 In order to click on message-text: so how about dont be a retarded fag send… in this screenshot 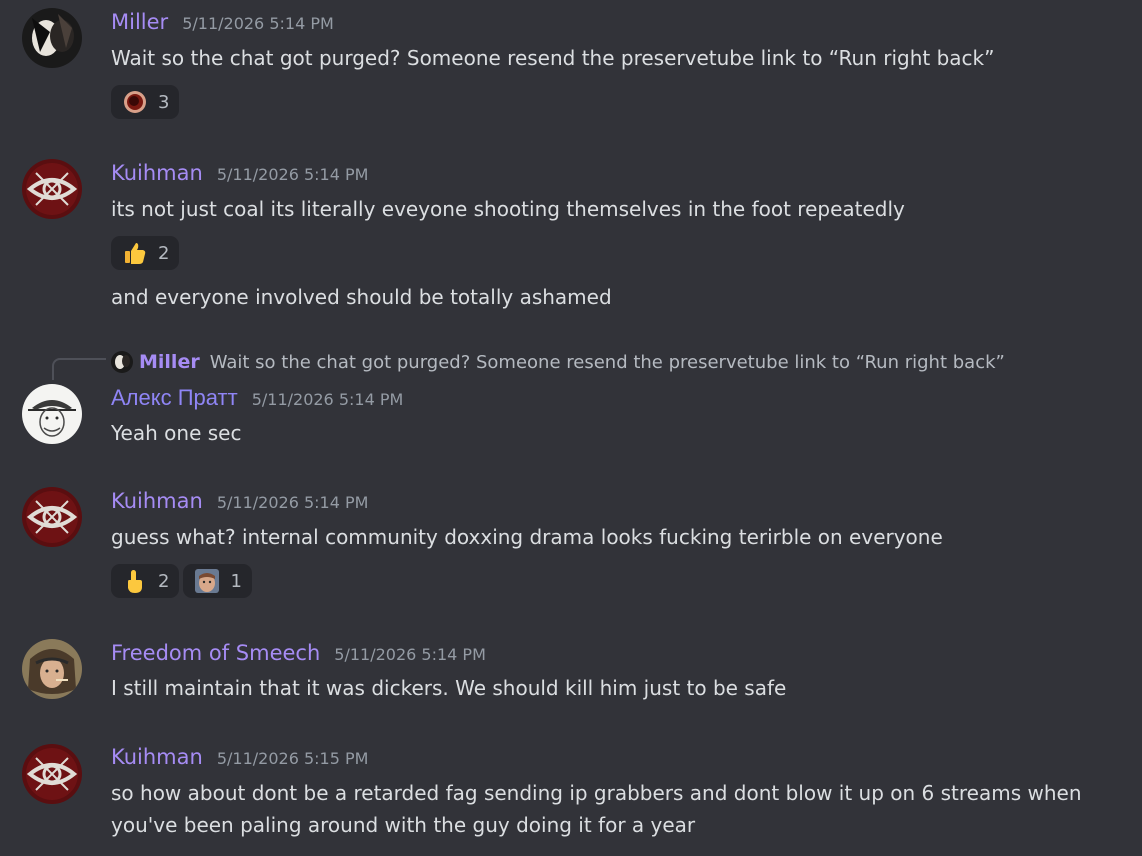, I will do `click(596, 809)`.